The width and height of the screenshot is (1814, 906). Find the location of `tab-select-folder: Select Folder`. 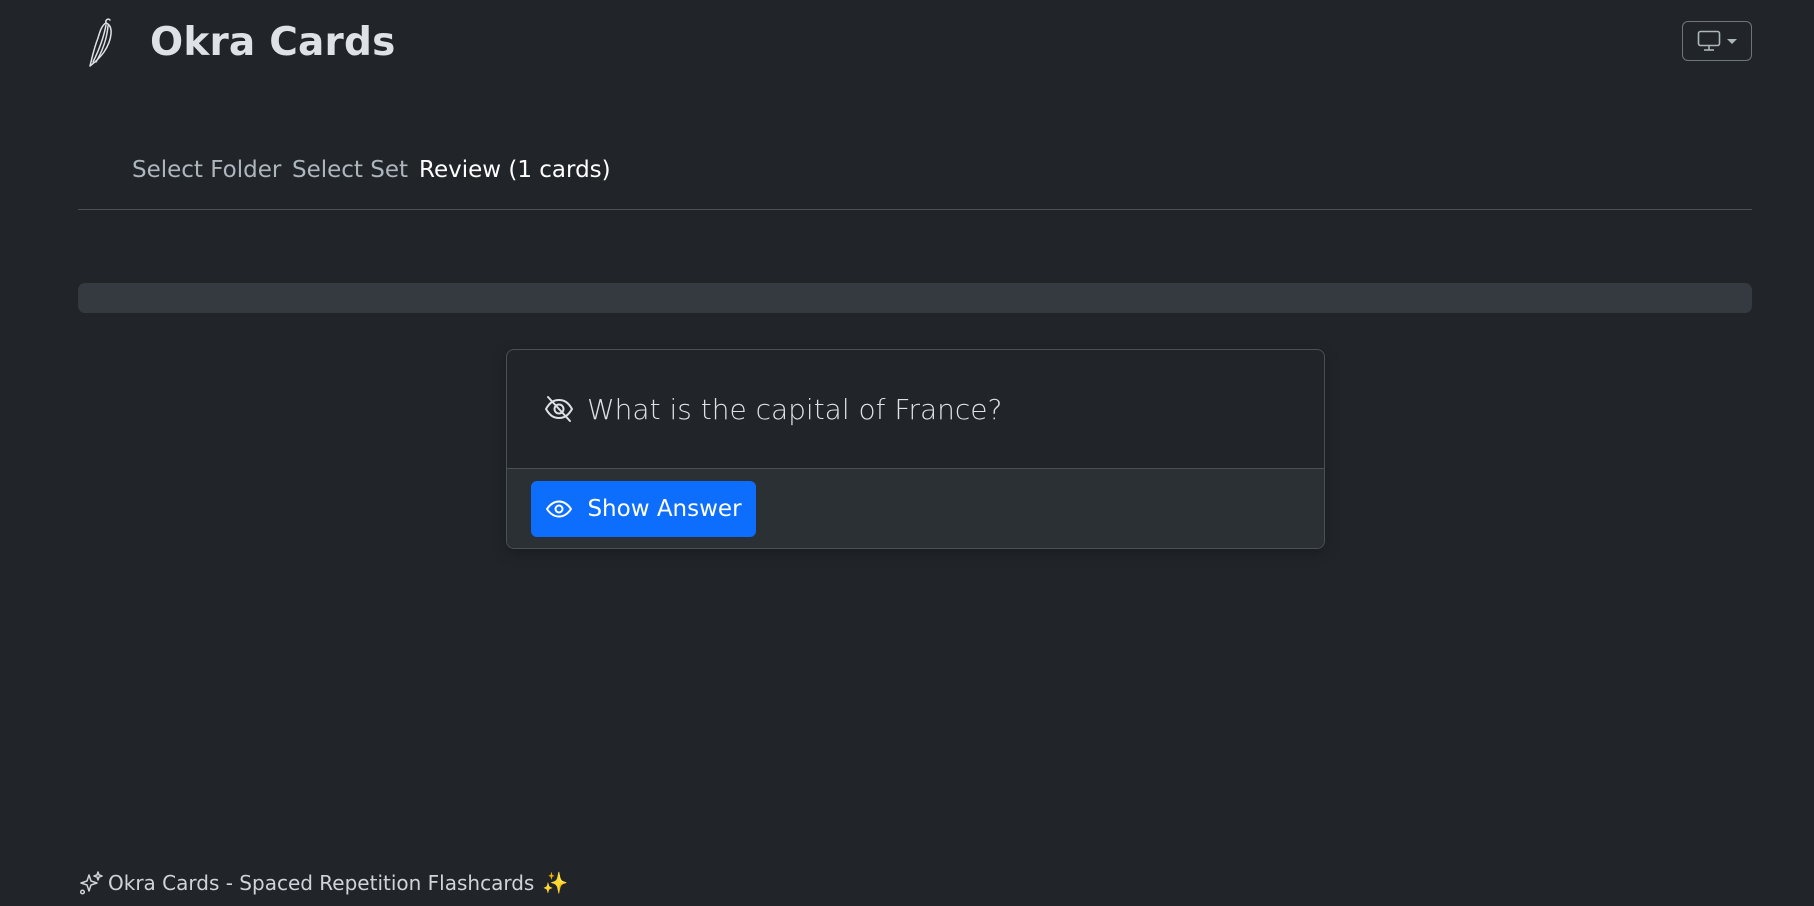

tab-select-folder: Select Folder is located at coordinates (206, 170).